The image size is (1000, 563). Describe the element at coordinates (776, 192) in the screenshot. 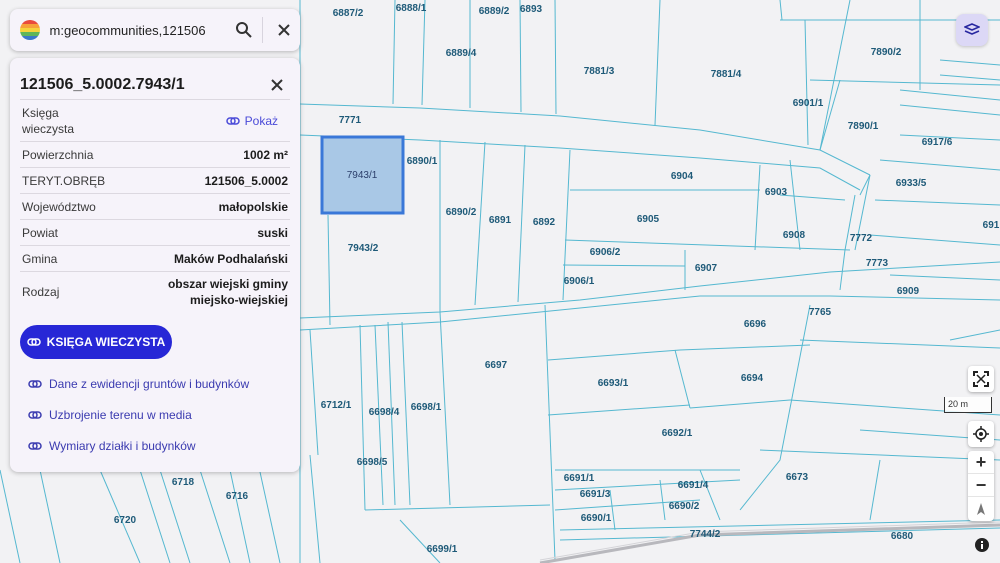

I see `parcel-label: 6903` at that location.